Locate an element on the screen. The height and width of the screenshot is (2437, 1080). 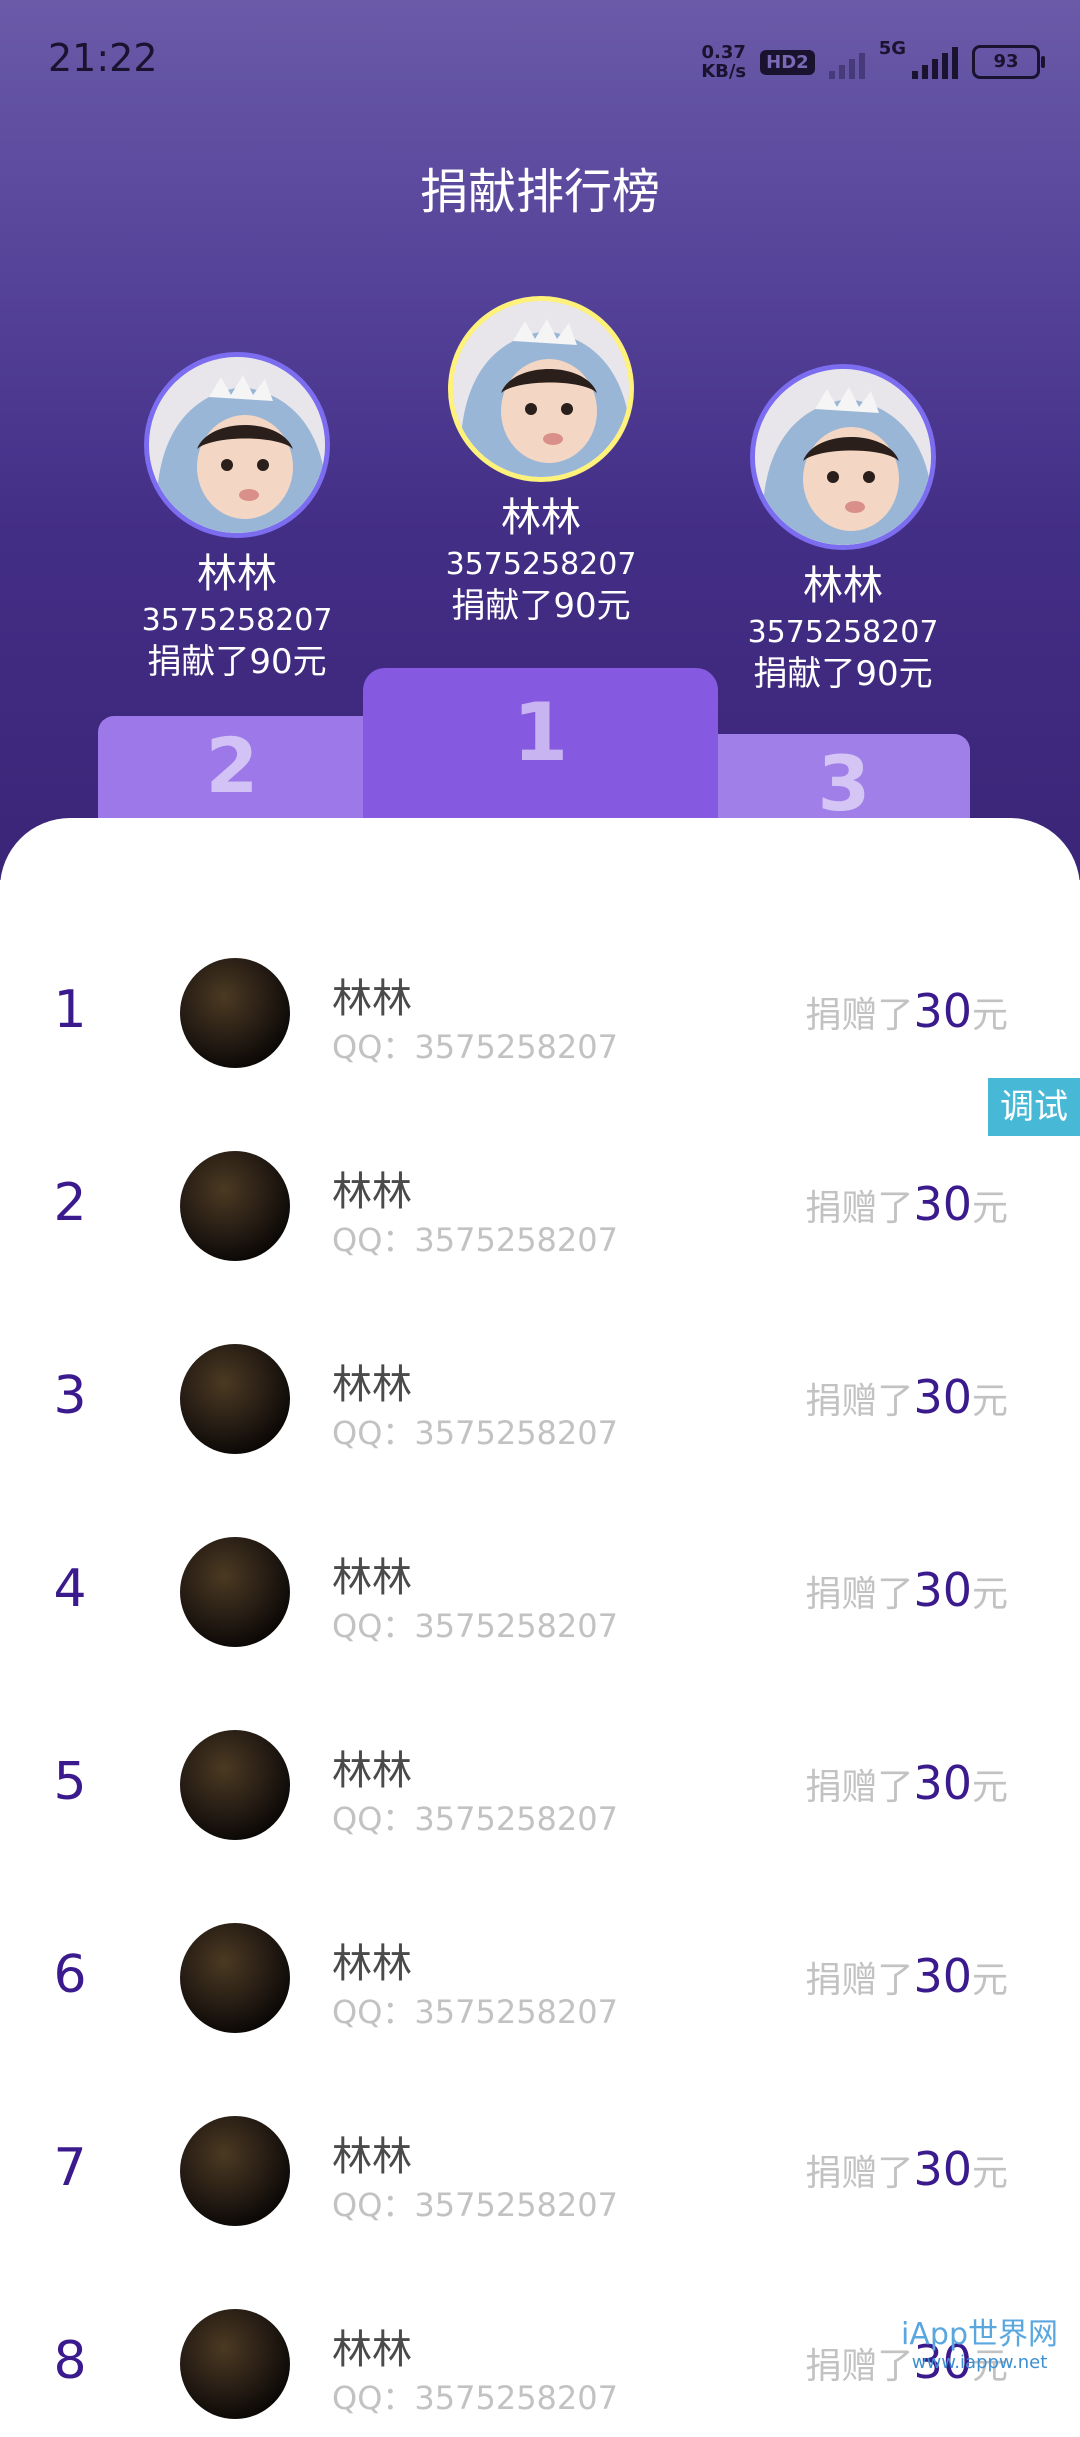
signal-icon is located at coordinates (935, 62).